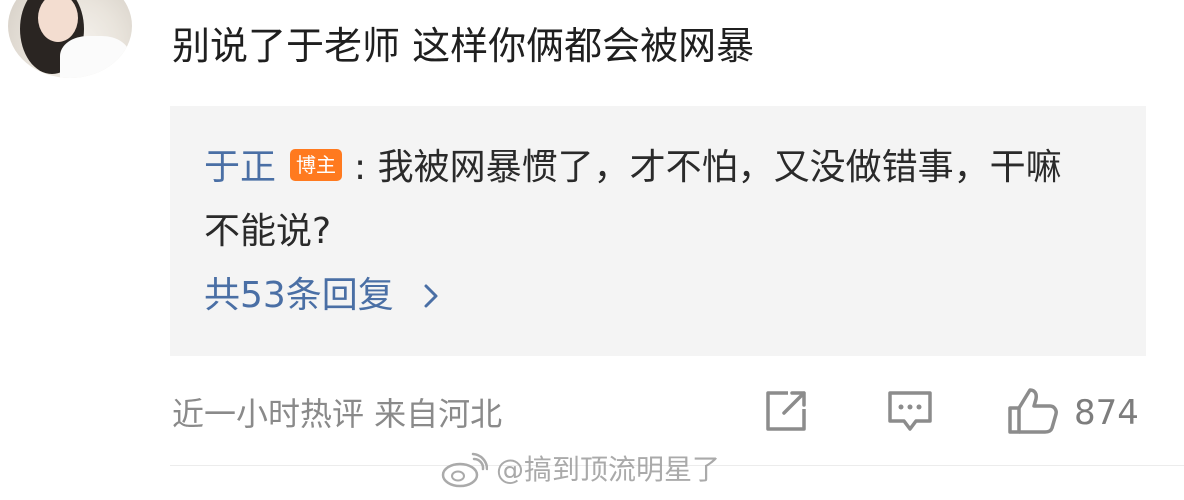 The height and width of the screenshot is (500, 1184). I want to click on avatar-shirt, so click(95, 57).